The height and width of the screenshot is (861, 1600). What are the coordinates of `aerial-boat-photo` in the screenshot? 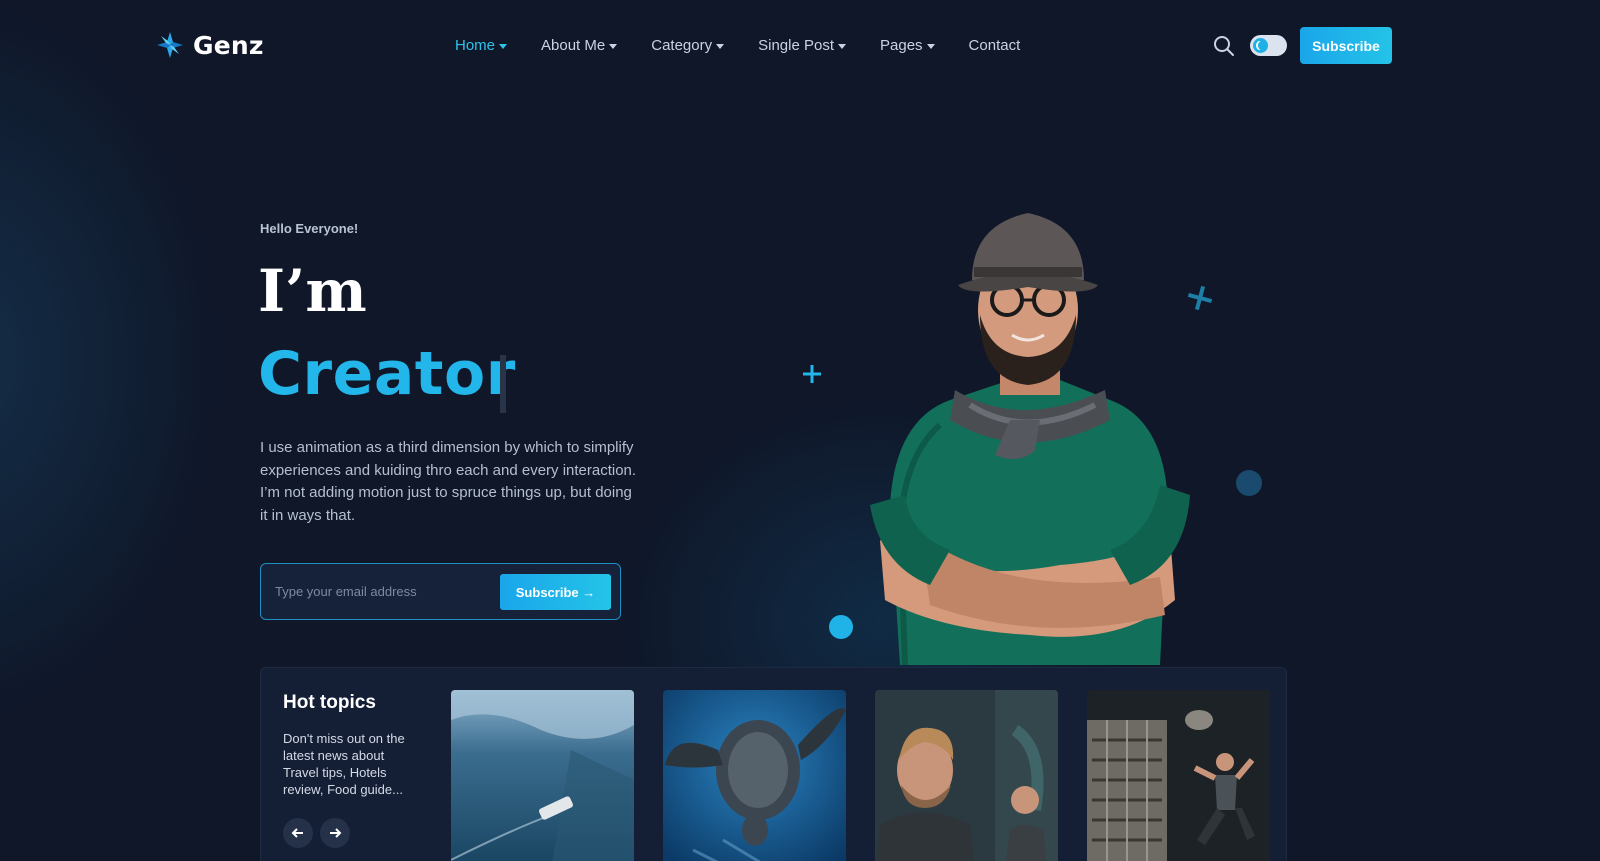 It's located at (542, 775).